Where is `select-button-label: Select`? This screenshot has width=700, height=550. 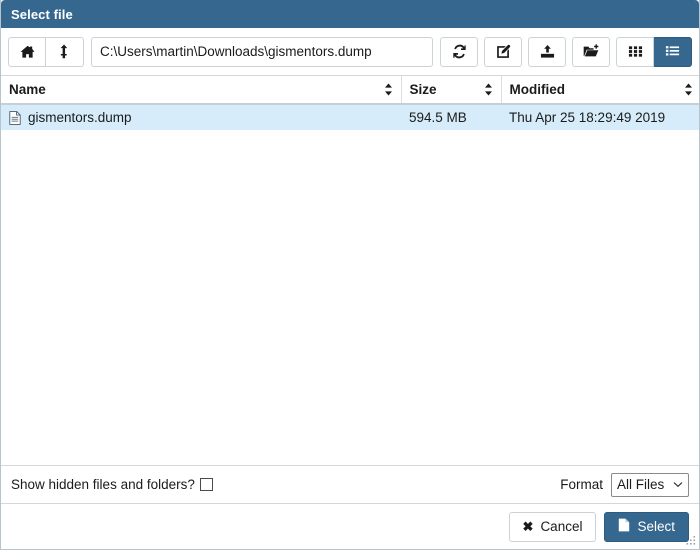 select-button-label: Select is located at coordinates (656, 526).